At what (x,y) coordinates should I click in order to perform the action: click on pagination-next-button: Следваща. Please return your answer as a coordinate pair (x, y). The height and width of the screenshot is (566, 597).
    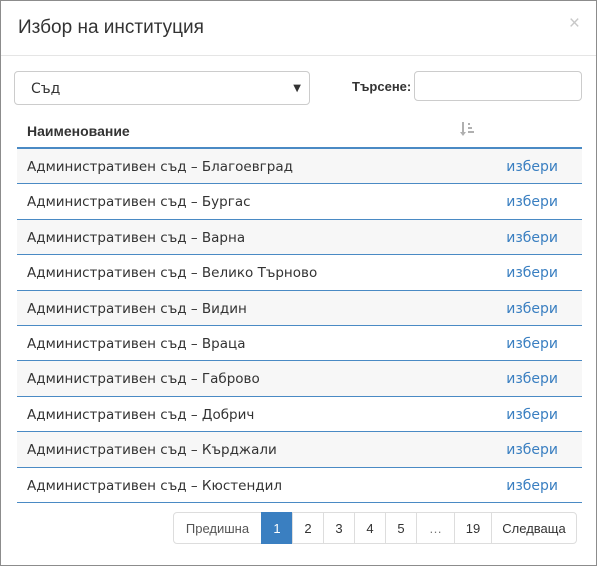
    Looking at the image, I should click on (534, 528).